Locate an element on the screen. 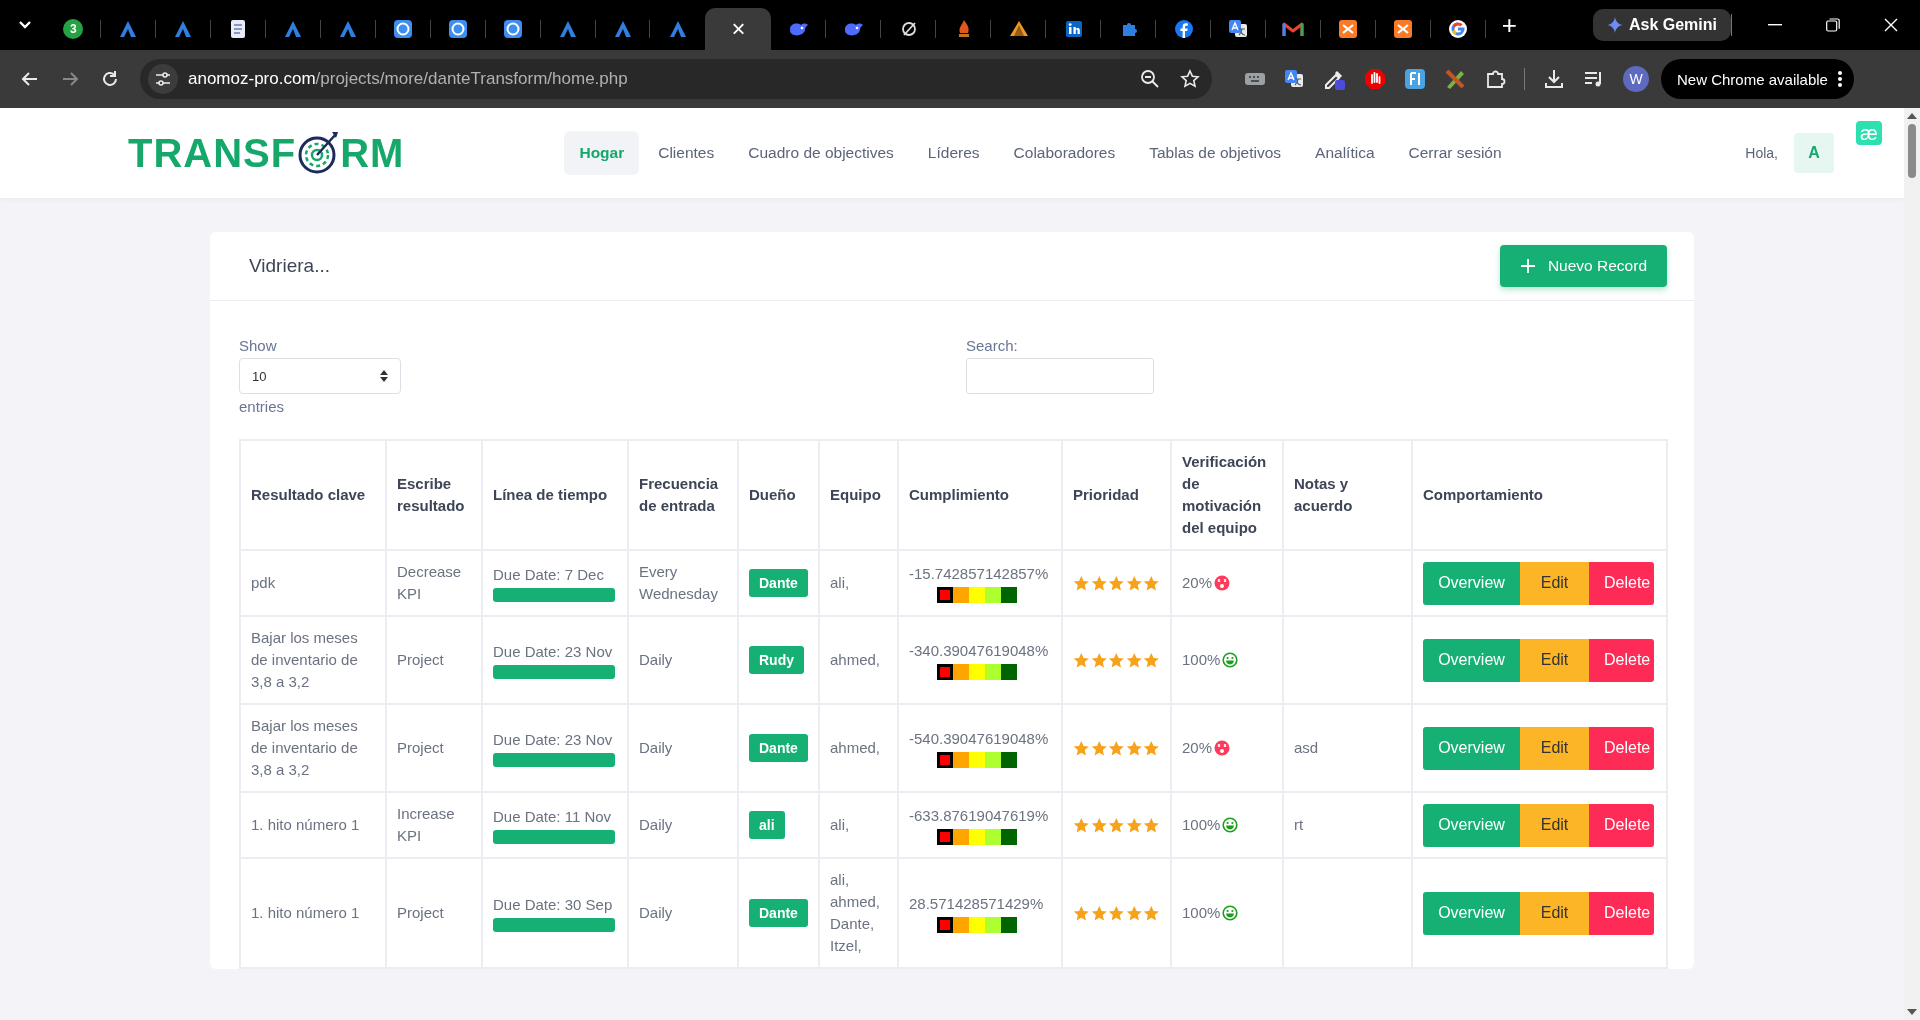 The image size is (1920, 1020). table-cell: pdk is located at coordinates (313, 583).